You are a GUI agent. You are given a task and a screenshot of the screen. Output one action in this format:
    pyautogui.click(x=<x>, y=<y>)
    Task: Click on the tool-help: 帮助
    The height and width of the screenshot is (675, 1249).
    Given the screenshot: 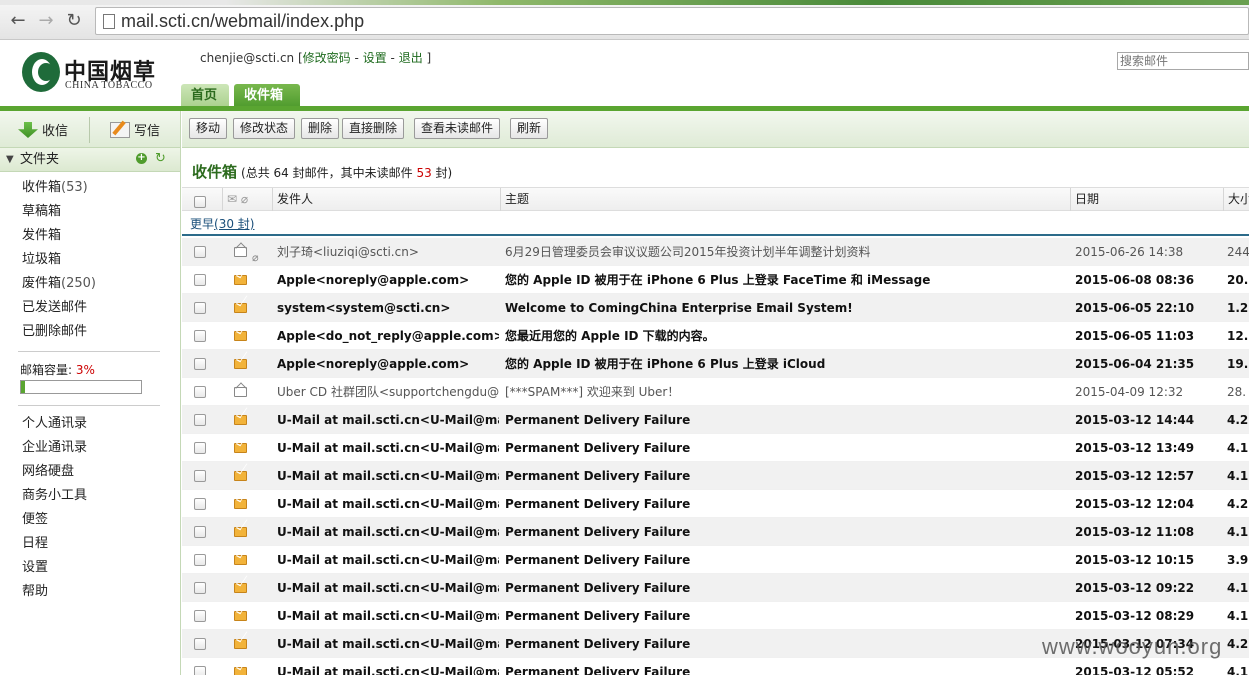 What is the action you would take?
    pyautogui.click(x=54, y=595)
    